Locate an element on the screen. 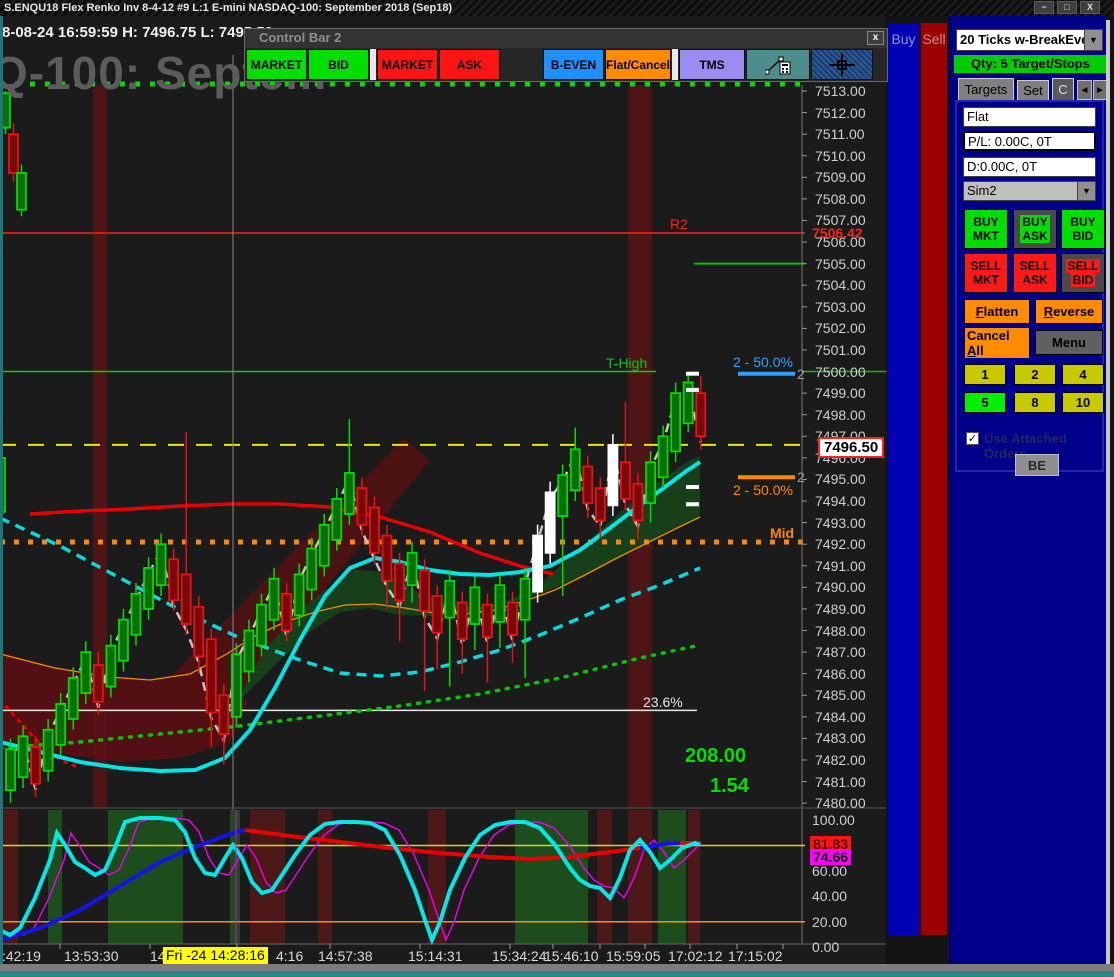  time-axis-label: :42:19 is located at coordinates (21, 956).